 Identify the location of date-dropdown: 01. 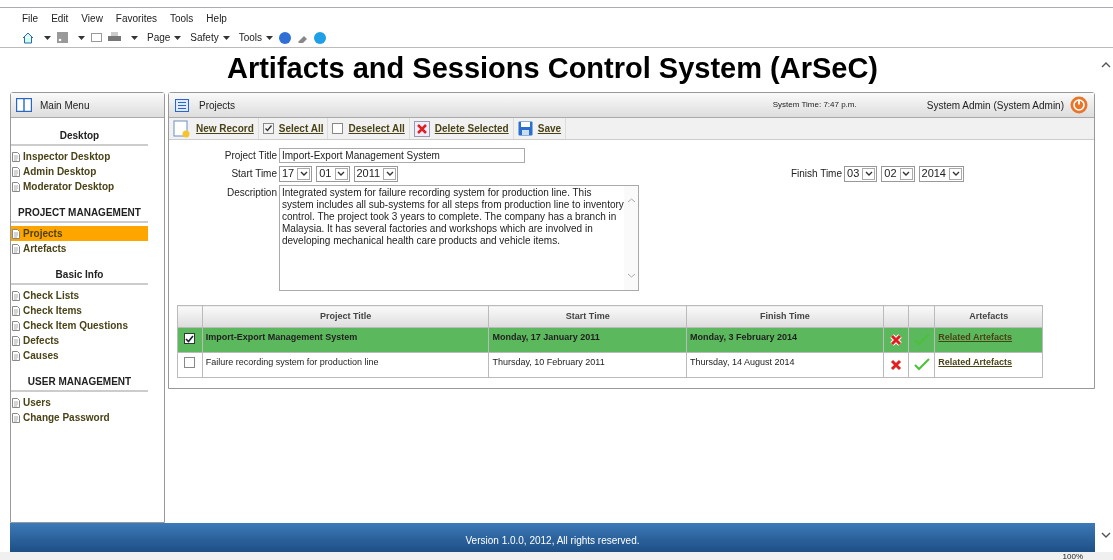
(333, 173).